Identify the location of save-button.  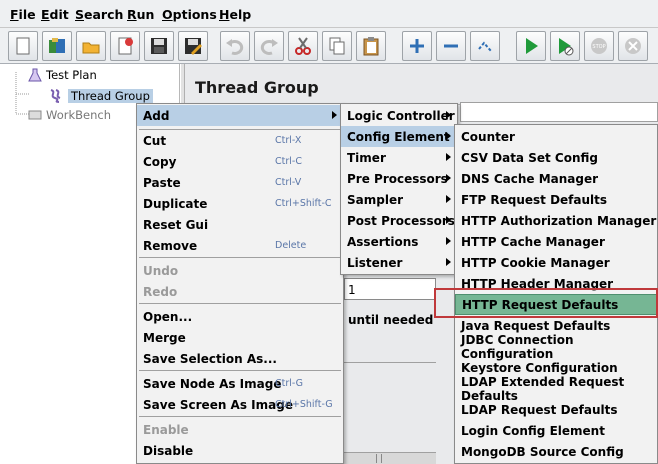
(159, 46).